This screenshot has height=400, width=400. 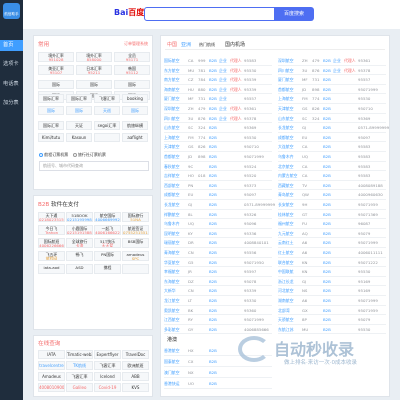 What do you see at coordinates (79, 230) in the screenshot?
I see `software-cell: 小鹿国际 02151915888` at bounding box center [79, 230].